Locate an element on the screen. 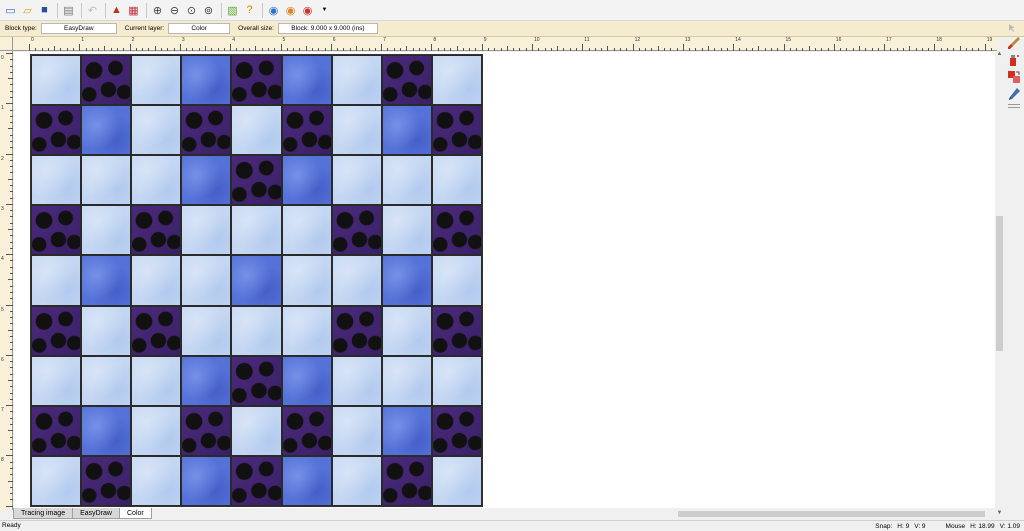 The width and height of the screenshot is (1024, 531). horizontal-scrollbar is located at coordinates (752, 514).